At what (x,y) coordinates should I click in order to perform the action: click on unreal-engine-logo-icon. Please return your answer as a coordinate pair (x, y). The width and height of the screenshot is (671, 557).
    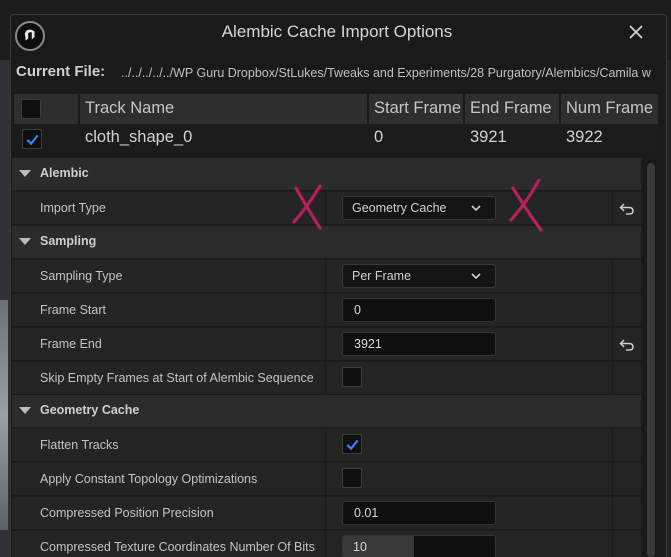
    Looking at the image, I should click on (30, 36).